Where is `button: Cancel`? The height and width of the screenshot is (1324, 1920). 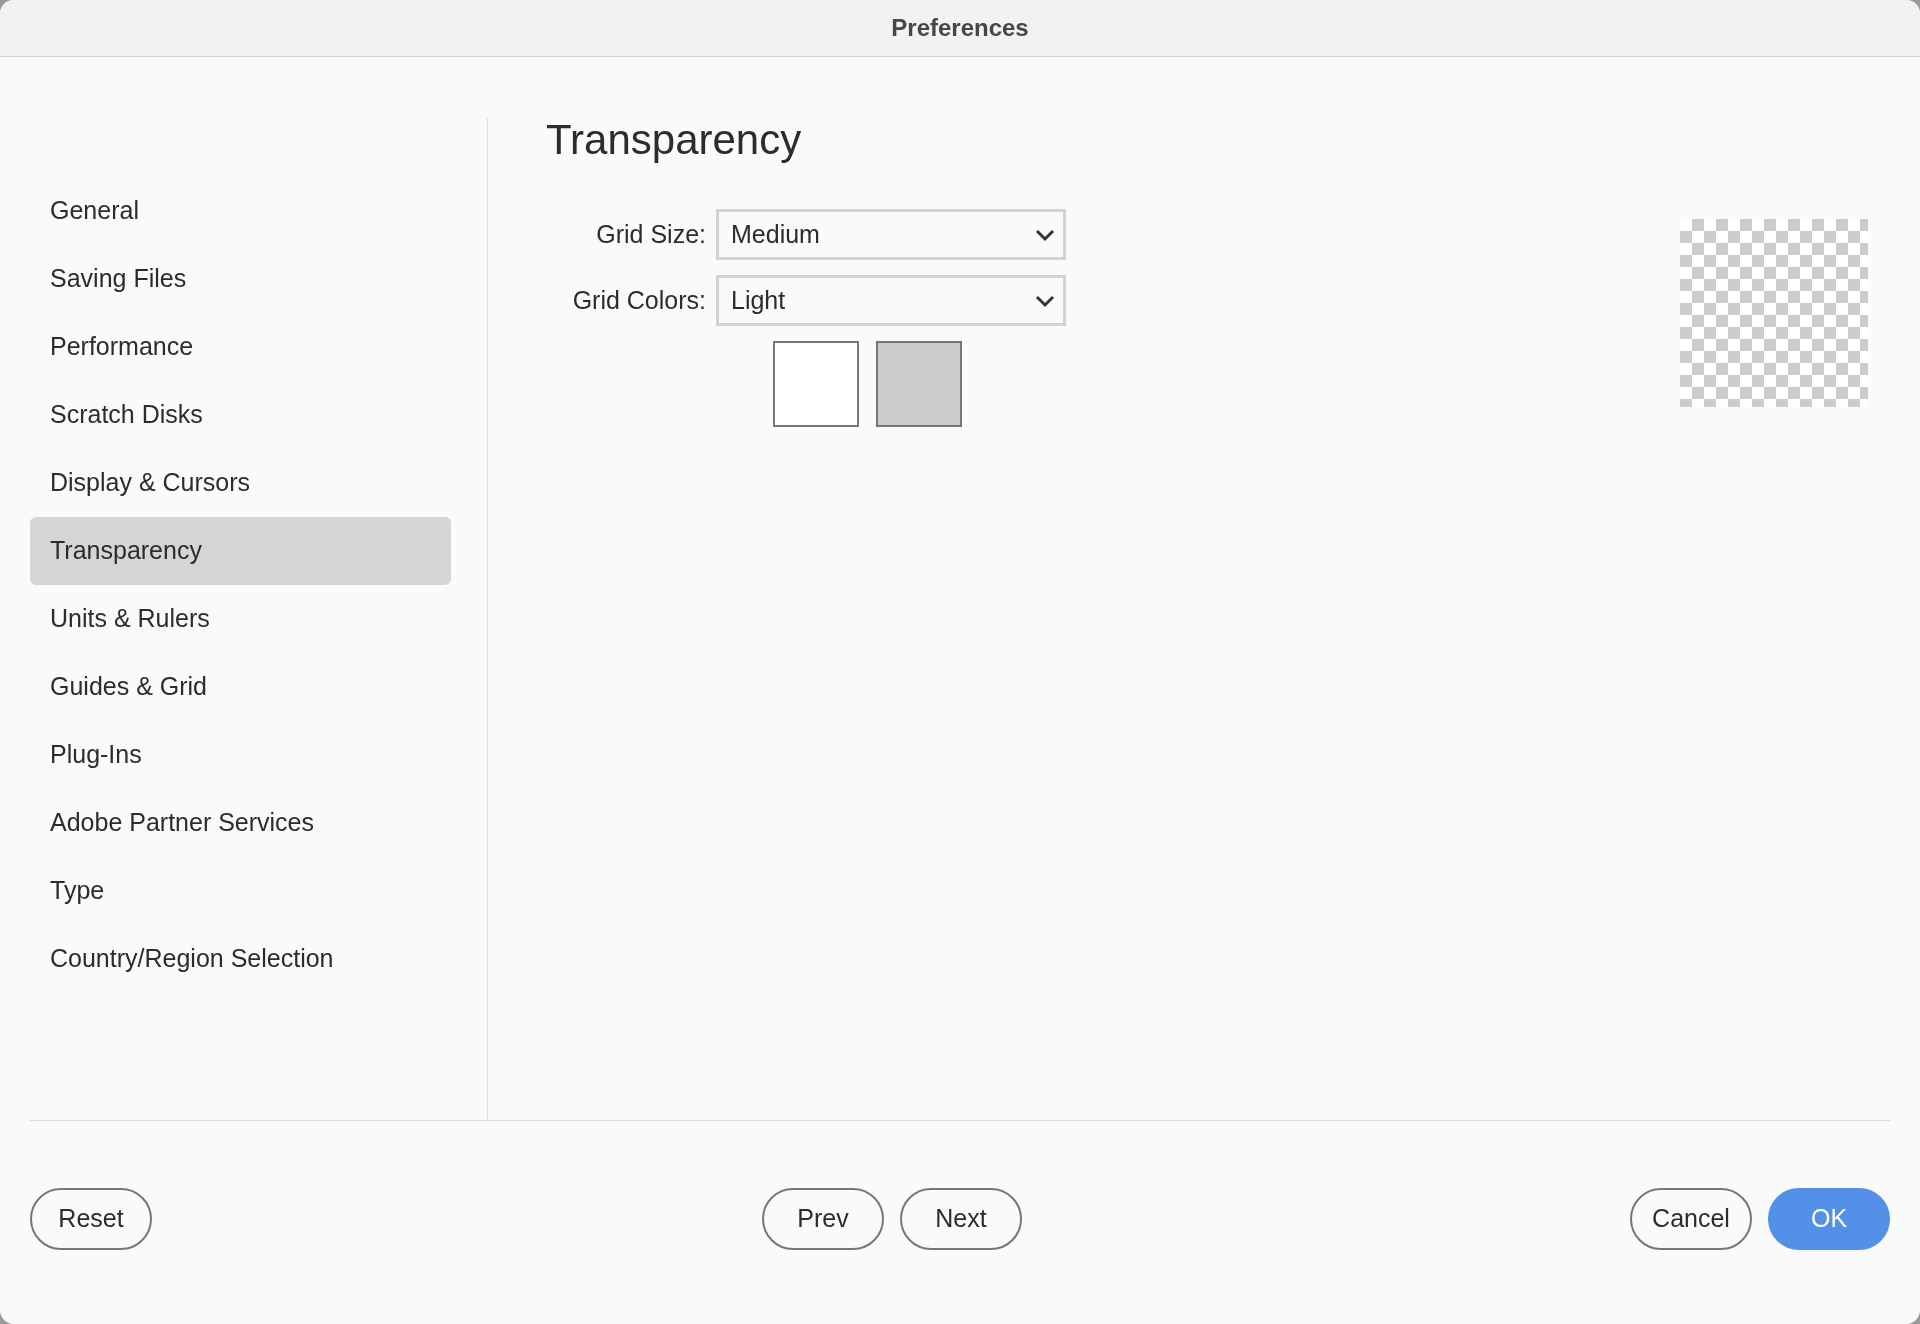
button: Cancel is located at coordinates (1691, 1219).